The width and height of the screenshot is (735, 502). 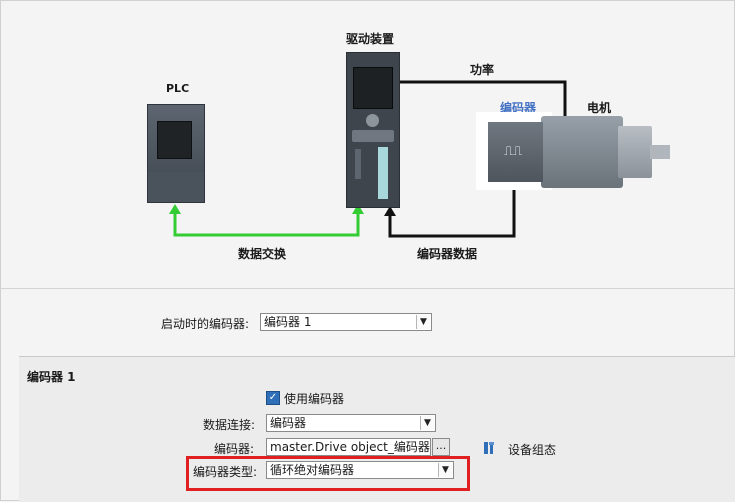 I want to click on plc-device, so click(x=176, y=153).